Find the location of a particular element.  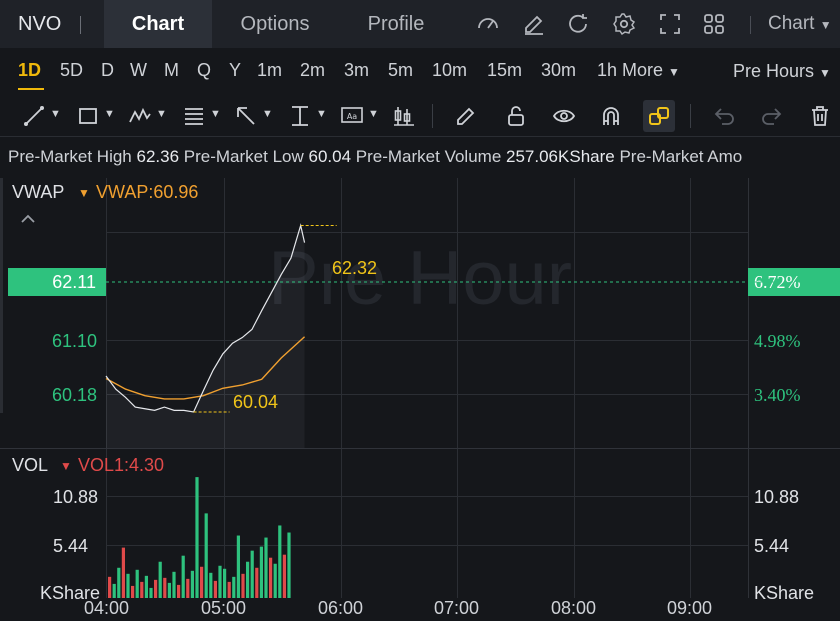

time-tick: 04:00 is located at coordinates (107, 608).